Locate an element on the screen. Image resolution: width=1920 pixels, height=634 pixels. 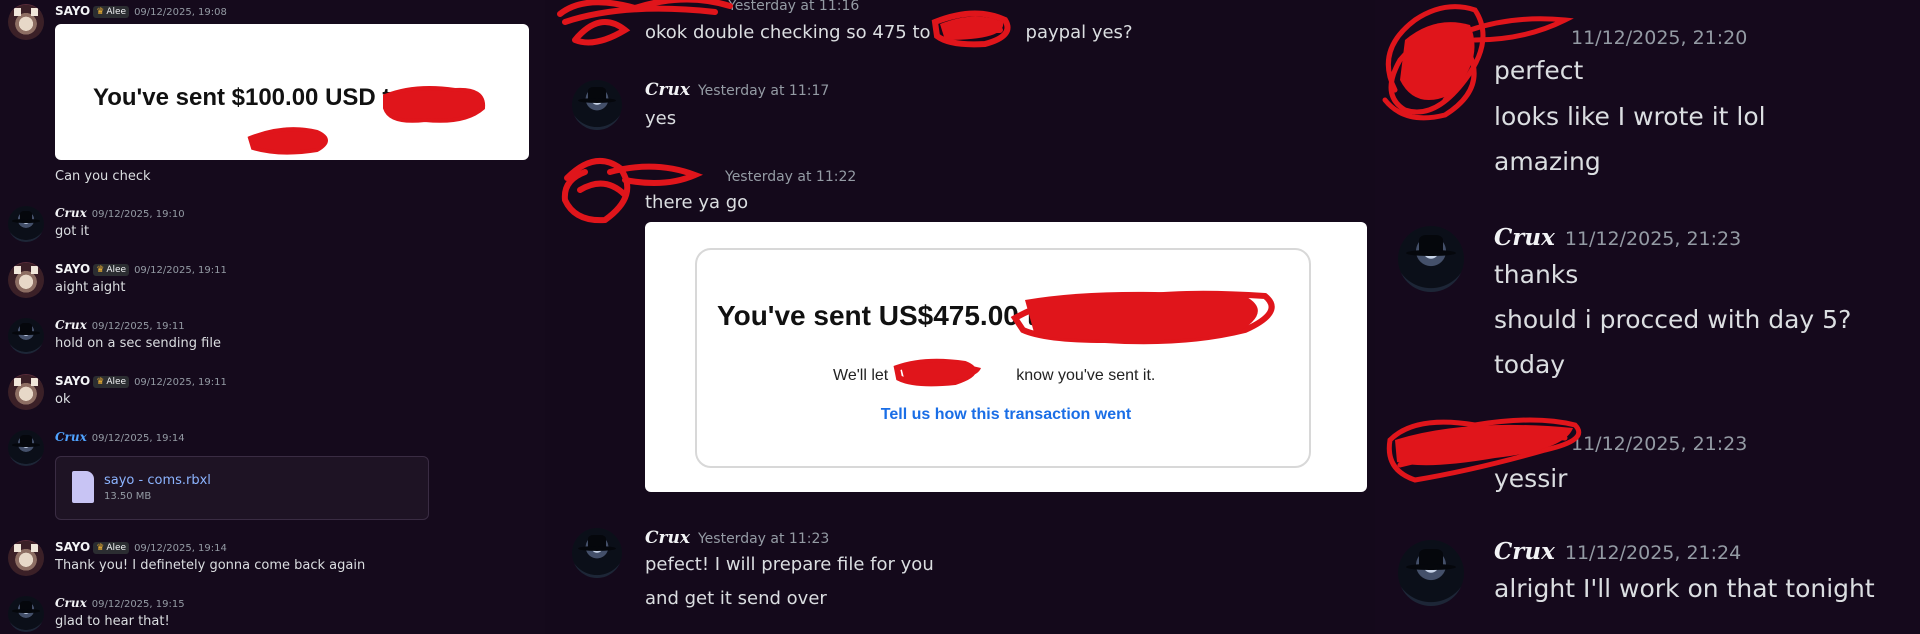
timestamp: 11/12/2025, 21:24 is located at coordinates (1653, 553).